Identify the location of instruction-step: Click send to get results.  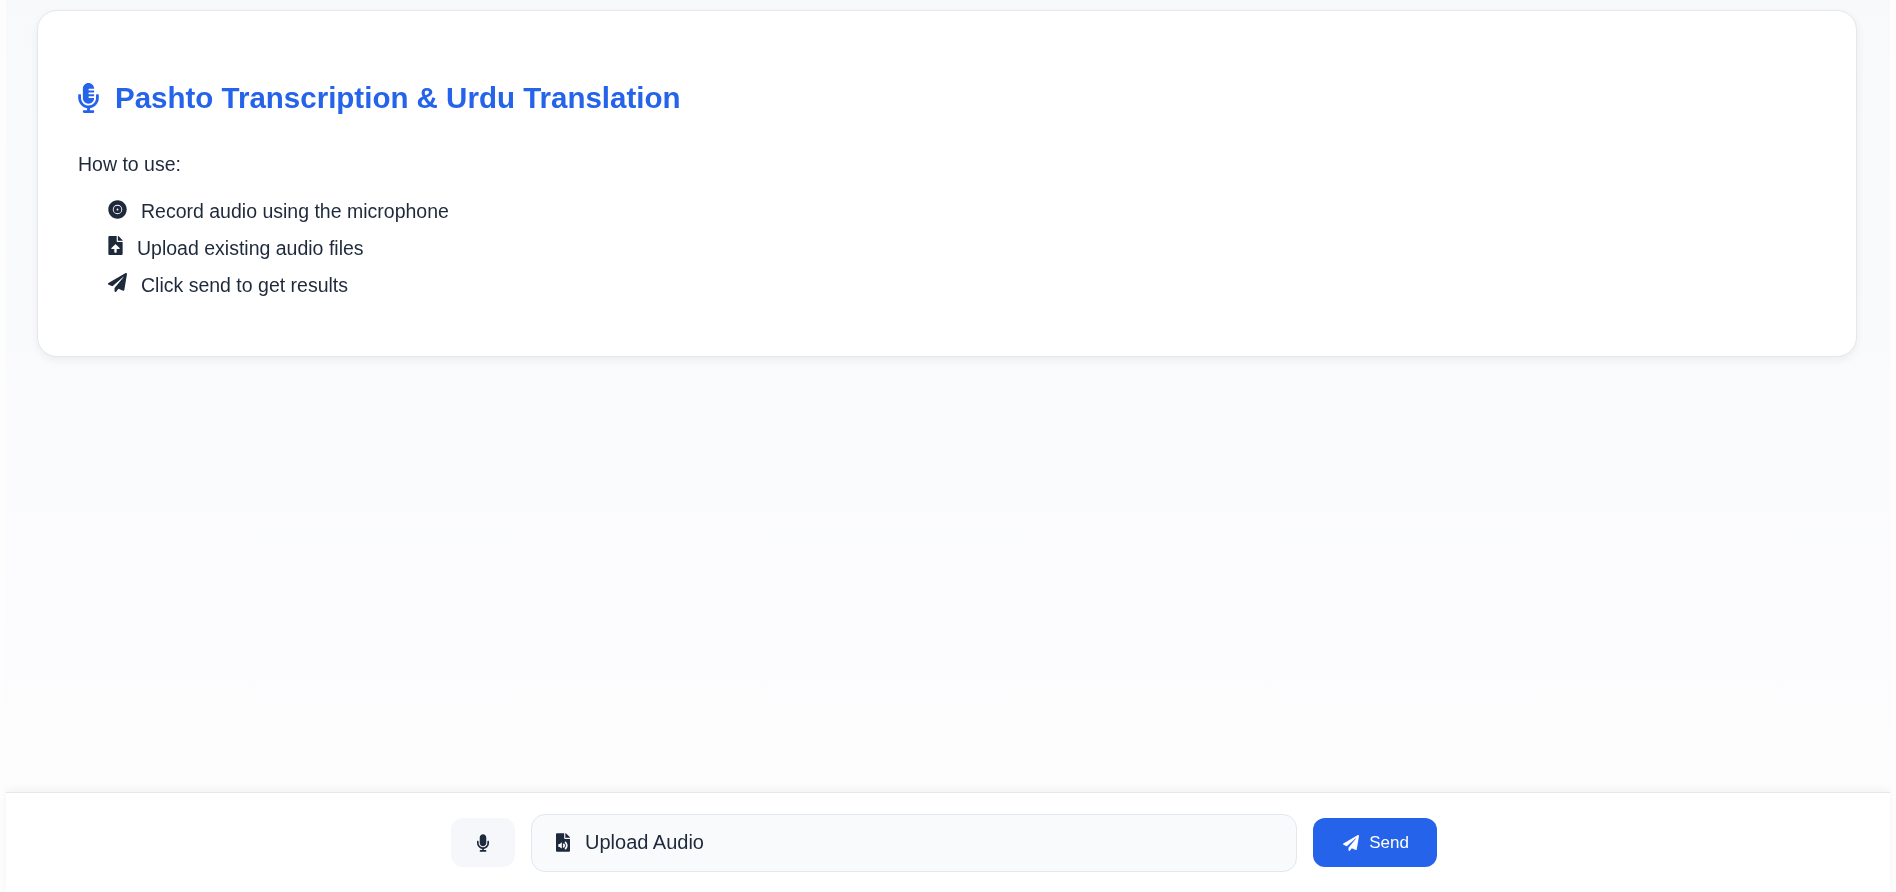
(244, 285).